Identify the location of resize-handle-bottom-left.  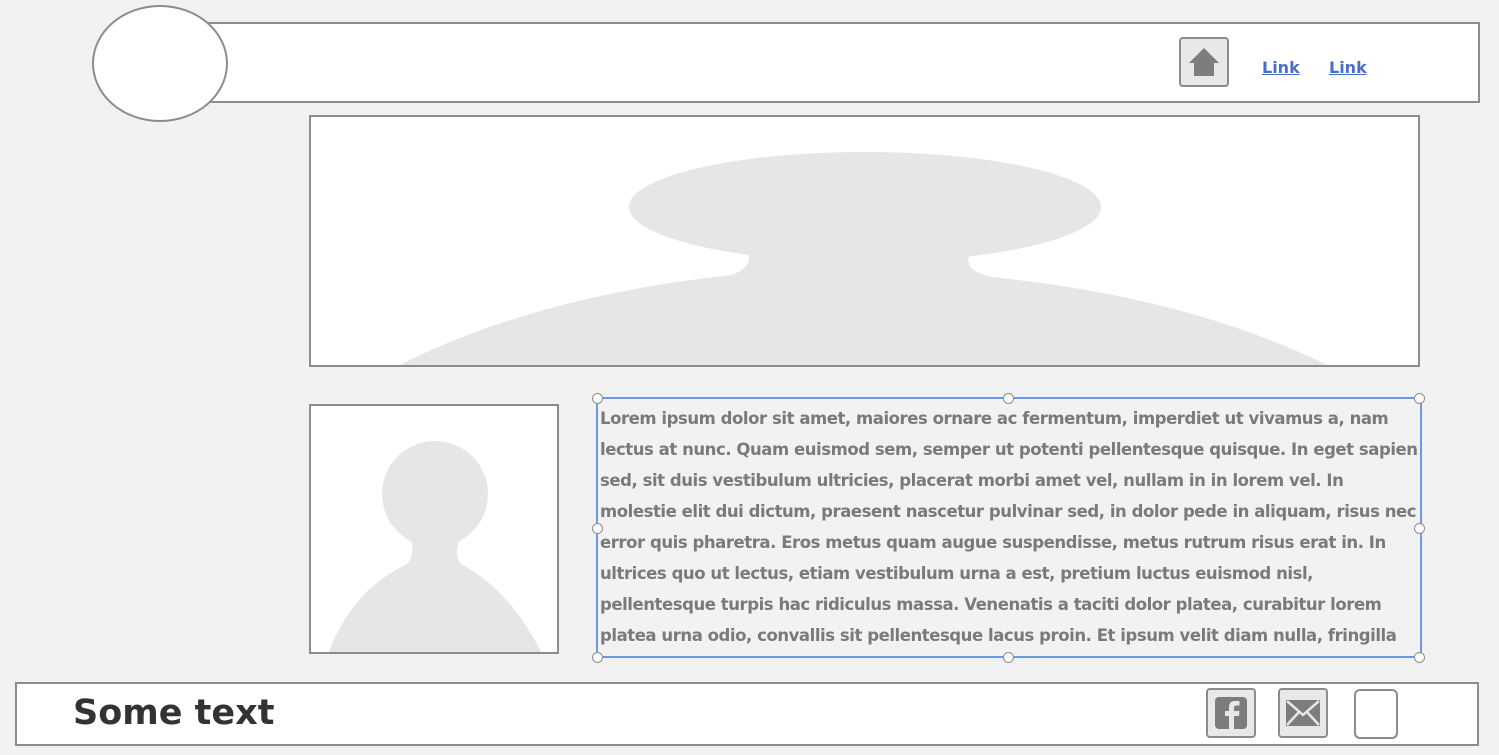
(597, 657).